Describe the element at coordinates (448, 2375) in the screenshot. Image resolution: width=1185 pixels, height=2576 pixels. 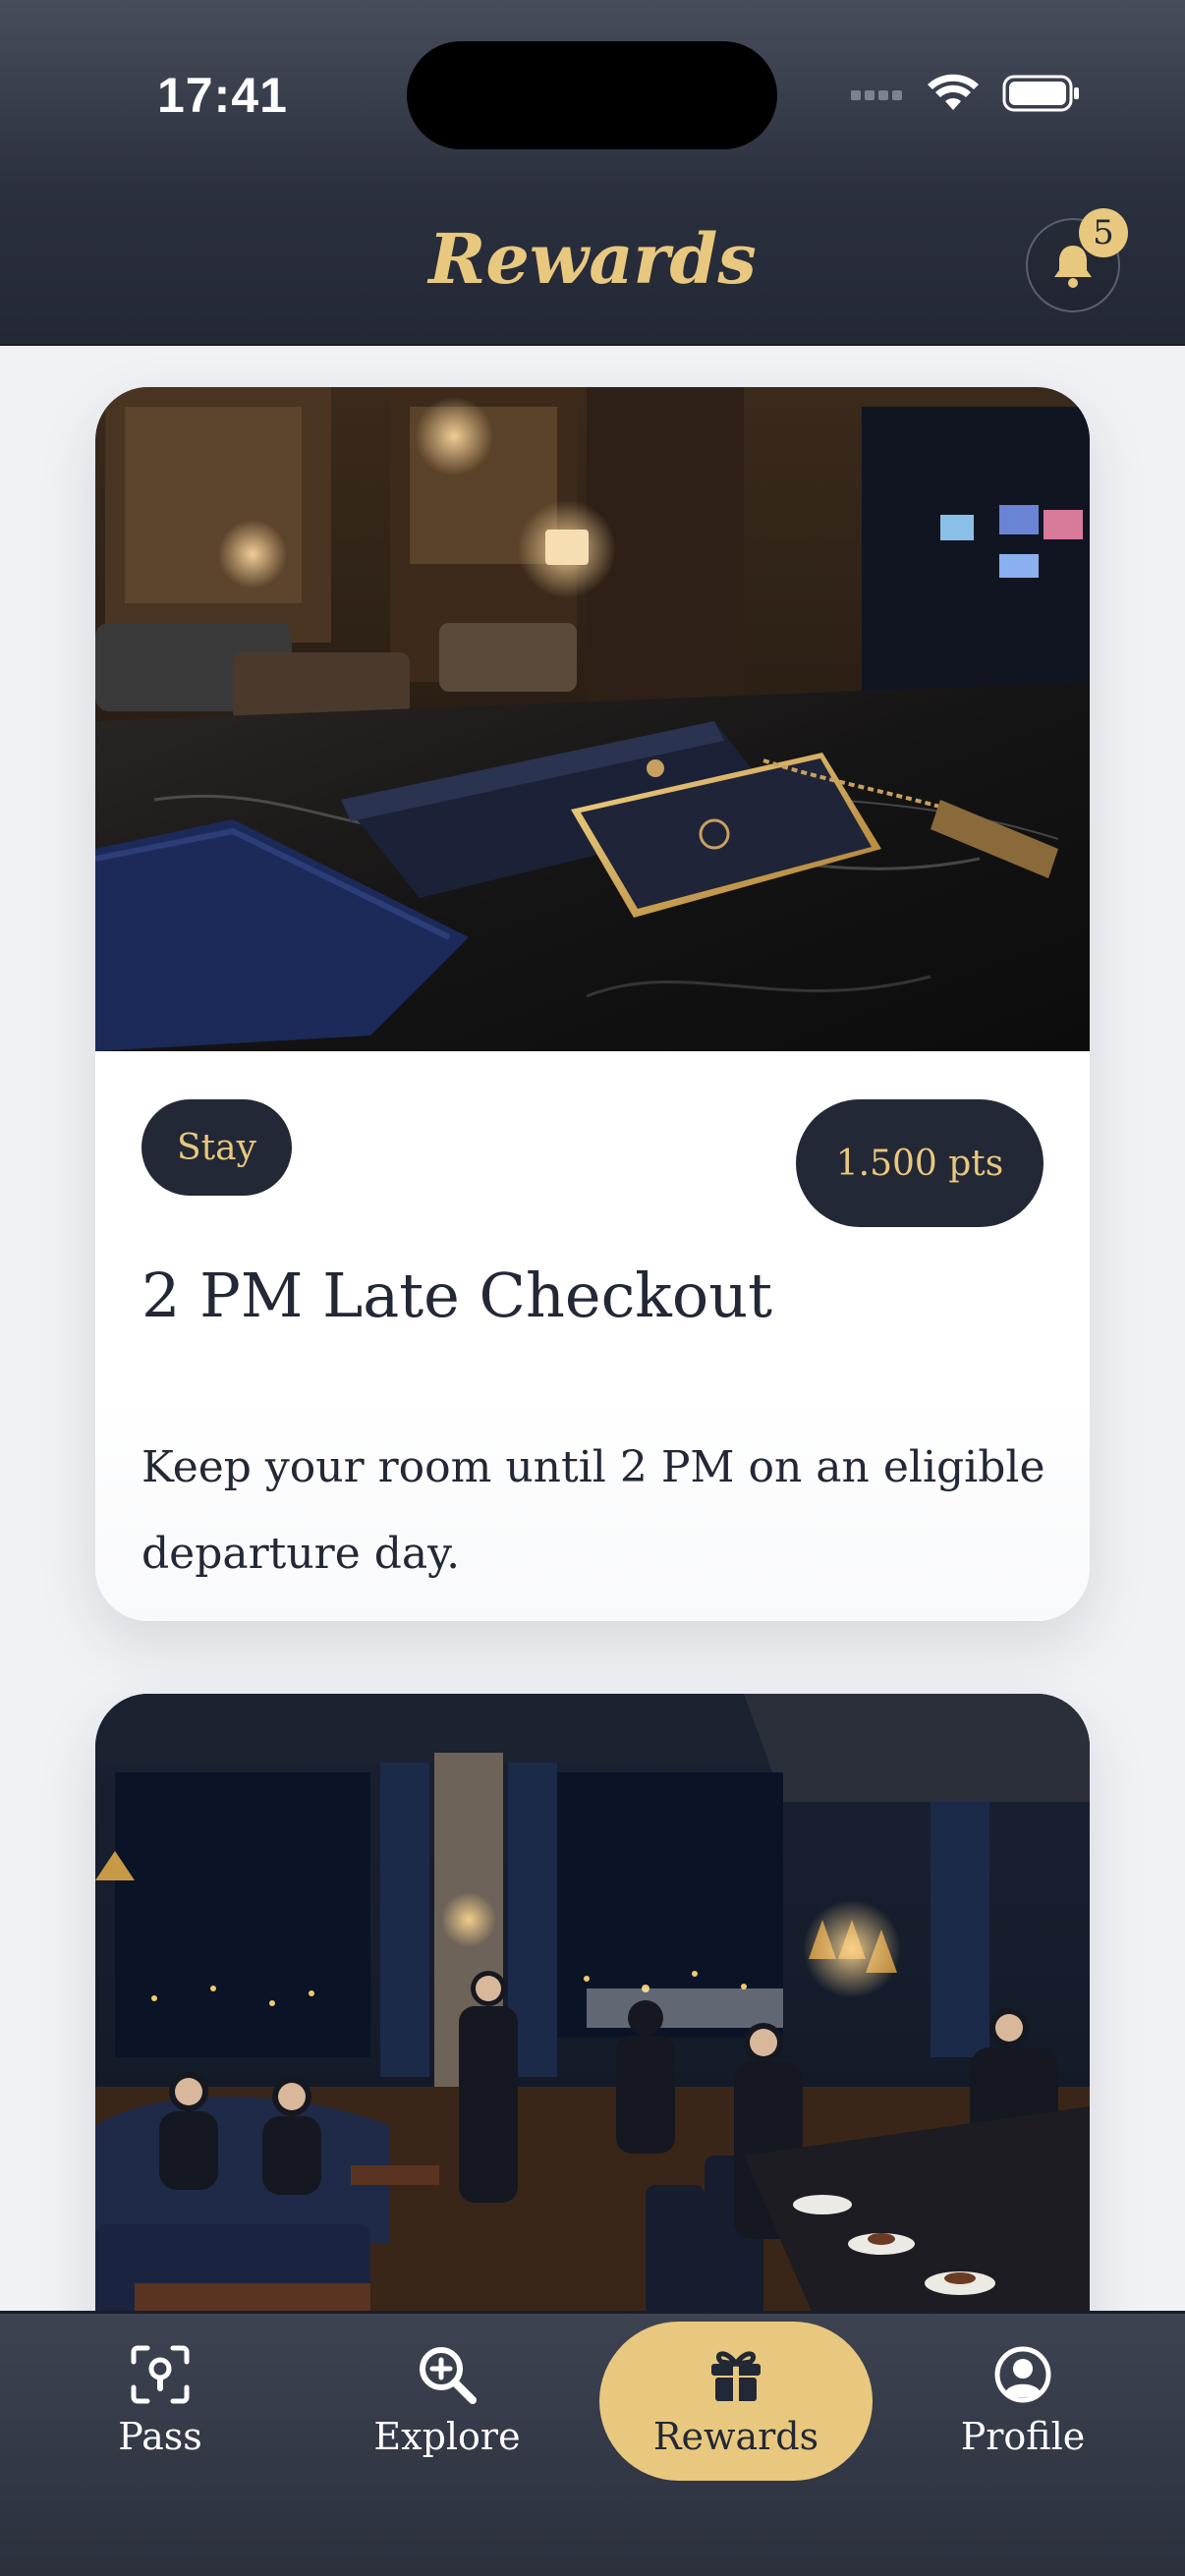
I see `explore-icon` at that location.